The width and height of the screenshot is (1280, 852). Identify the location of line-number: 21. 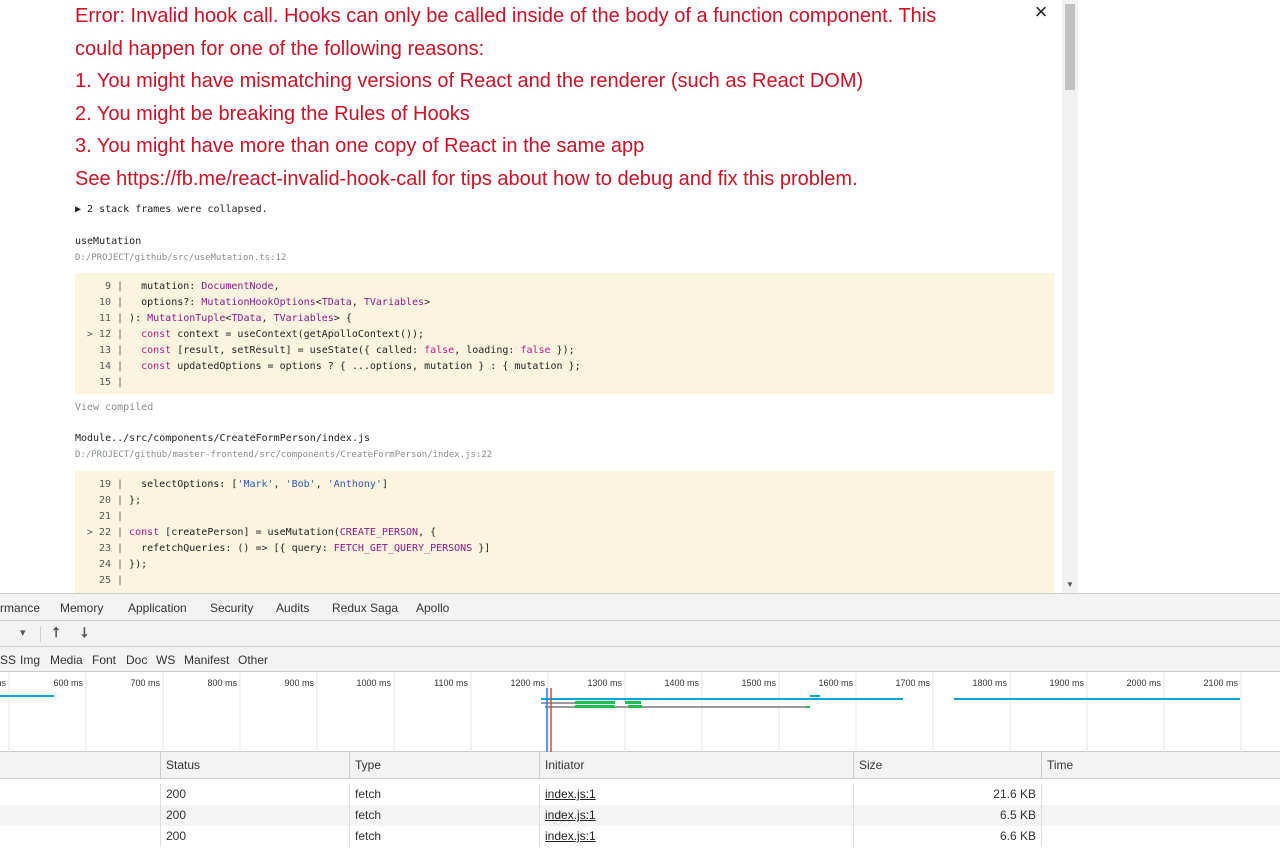
(107, 516).